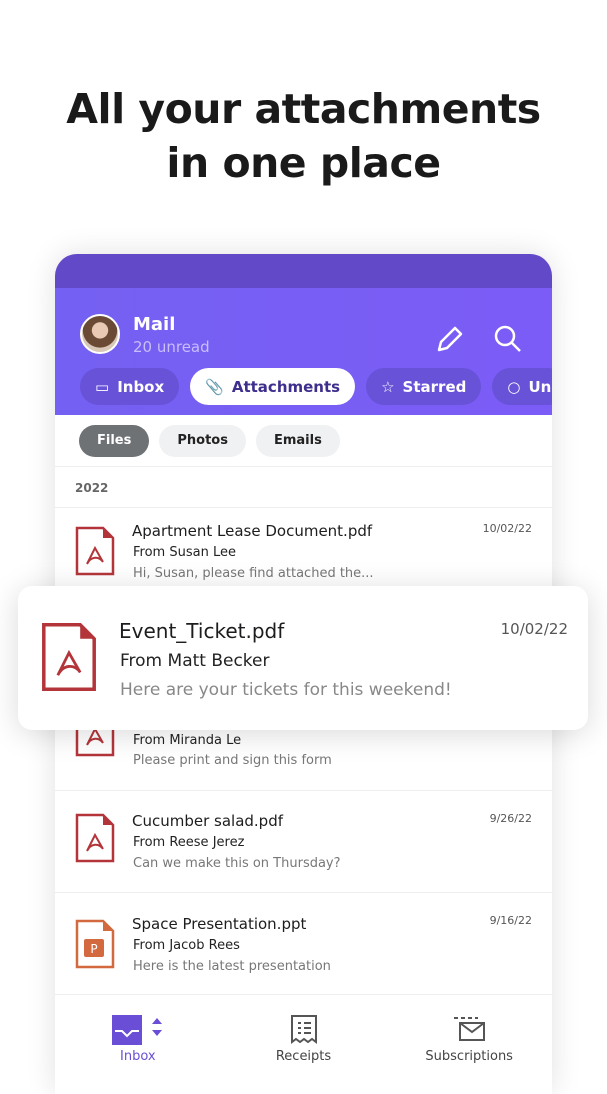 The image size is (607, 1094). What do you see at coordinates (154, 324) in the screenshot?
I see `mail-title: Mail` at bounding box center [154, 324].